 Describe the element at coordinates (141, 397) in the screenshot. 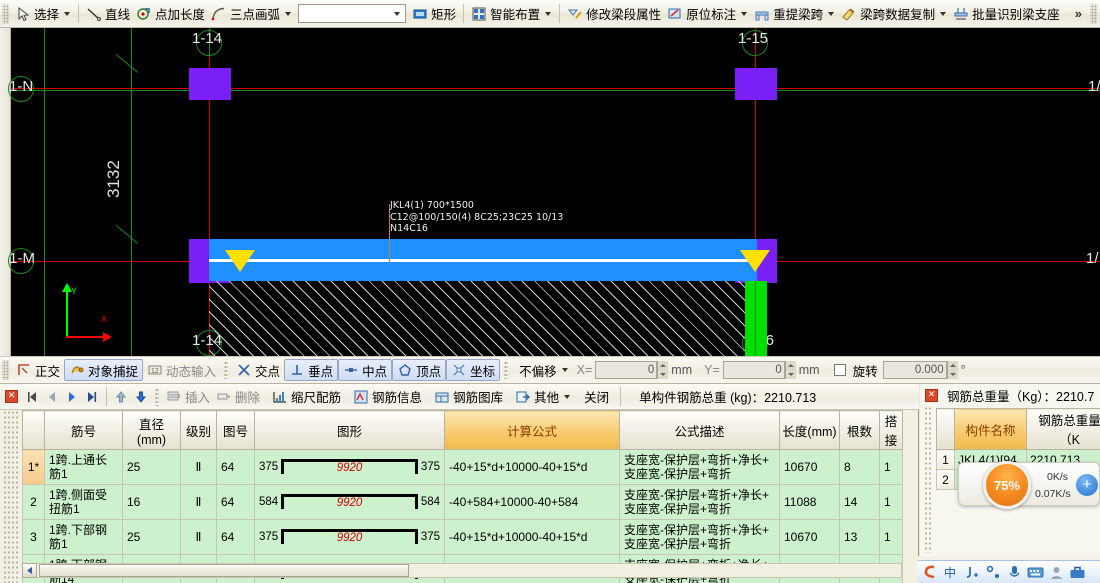

I see `move-down-button` at that location.